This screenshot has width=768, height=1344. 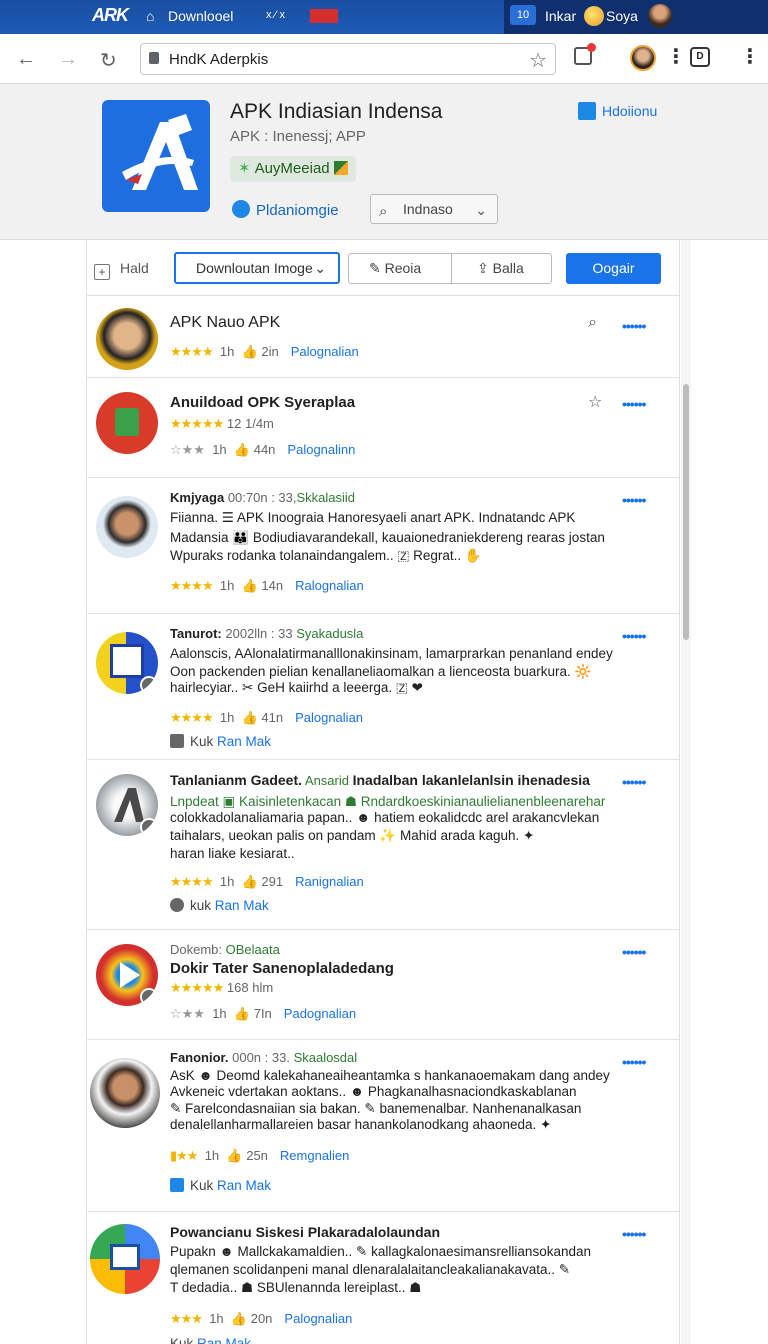 What do you see at coordinates (629, 111) in the screenshot?
I see `header-link-label: Hdoiionu` at bounding box center [629, 111].